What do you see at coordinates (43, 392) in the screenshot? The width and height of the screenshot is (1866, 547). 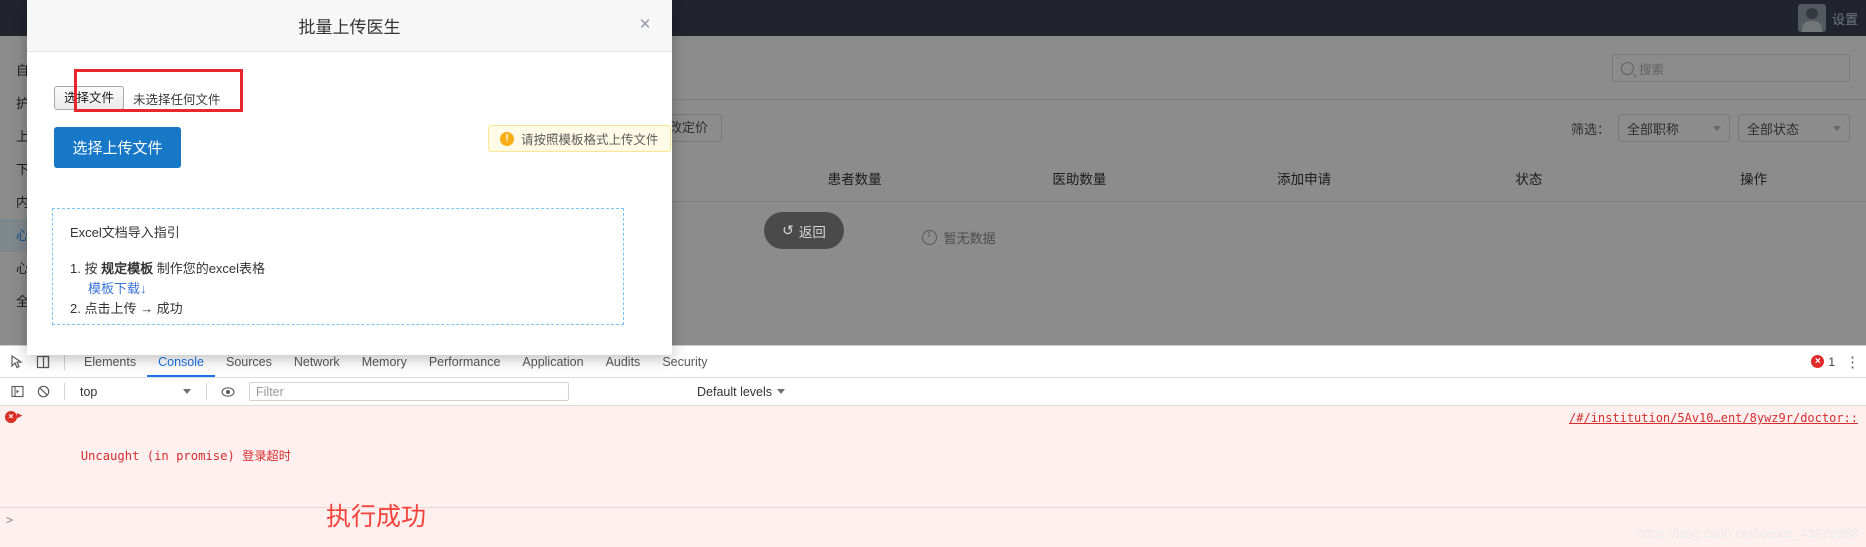 I see `clear-console-icon` at bounding box center [43, 392].